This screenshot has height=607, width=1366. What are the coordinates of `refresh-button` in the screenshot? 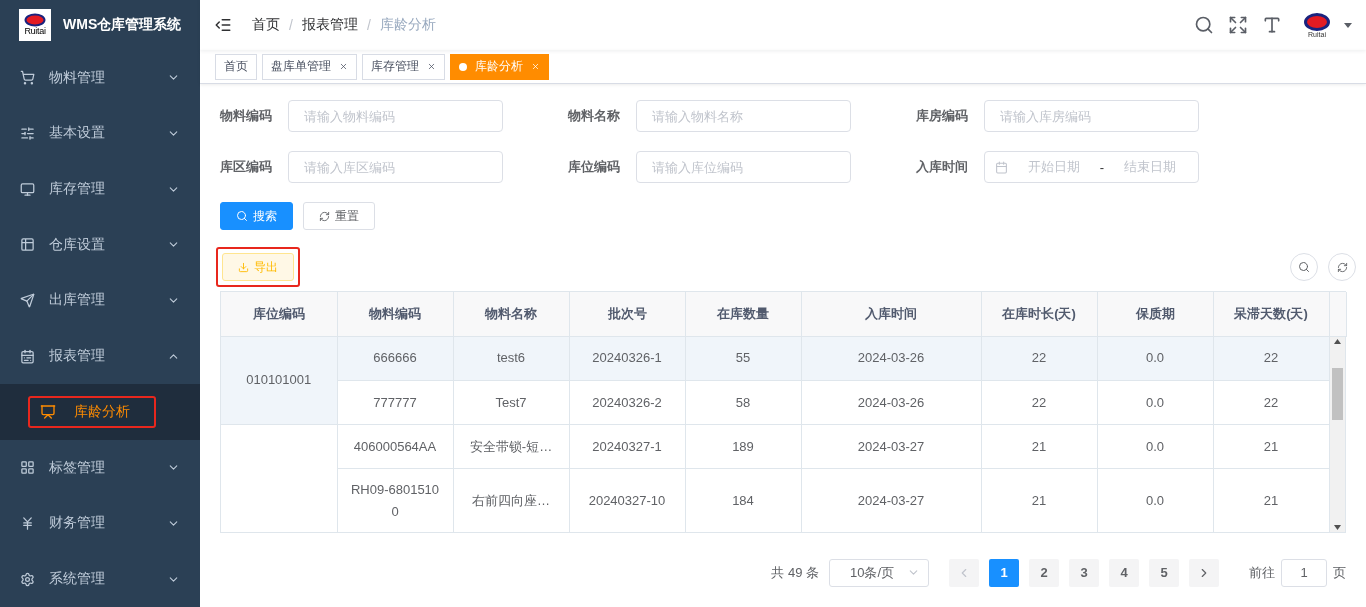 It's located at (1342, 267).